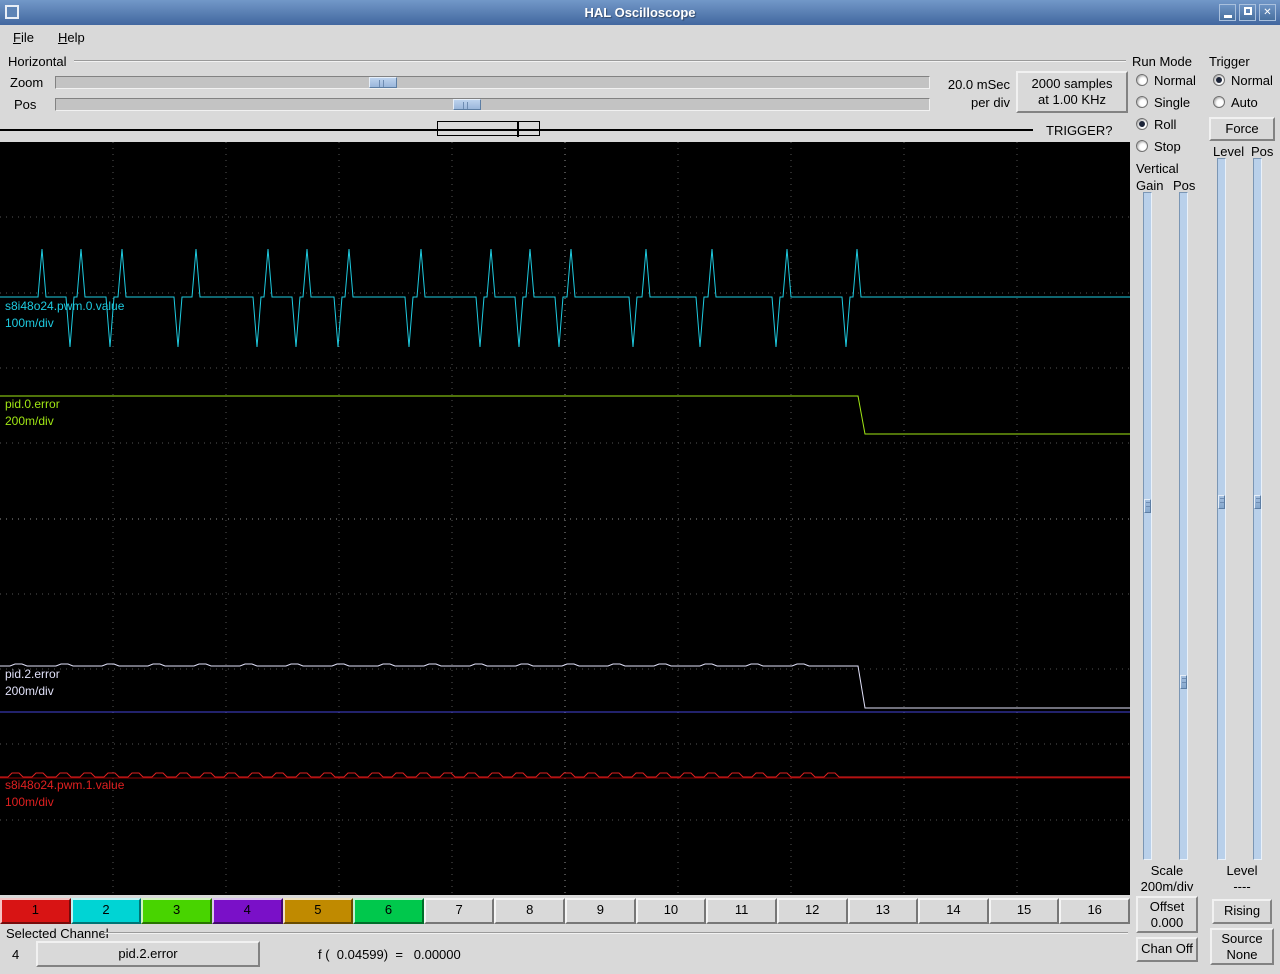 The image size is (1280, 974). What do you see at coordinates (812, 911) in the screenshot?
I see `channel-button-12: 12` at bounding box center [812, 911].